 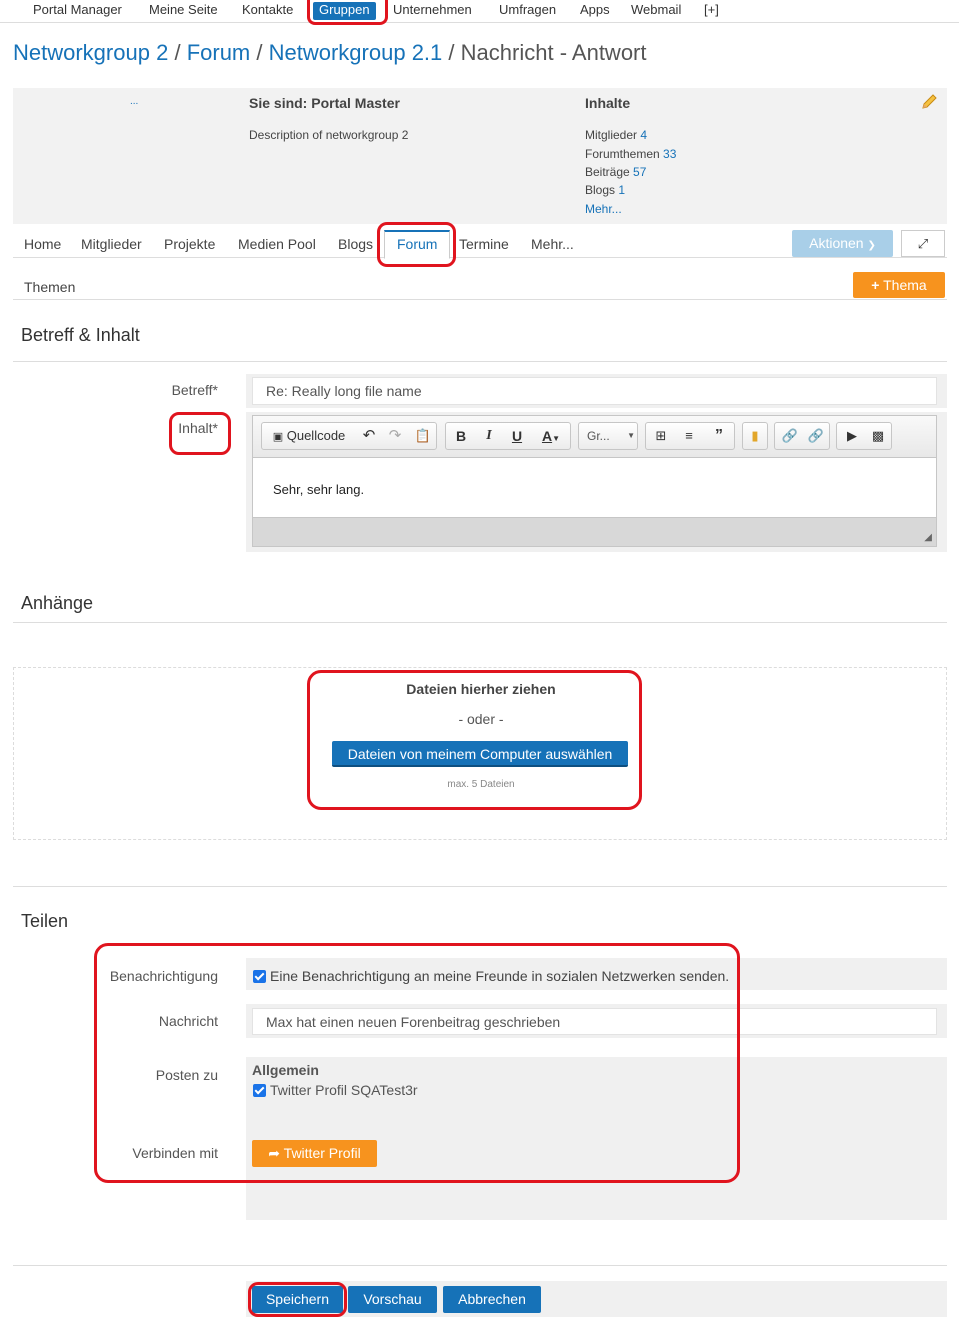 I want to click on new-thema-label: Thema, so click(x=905, y=285).